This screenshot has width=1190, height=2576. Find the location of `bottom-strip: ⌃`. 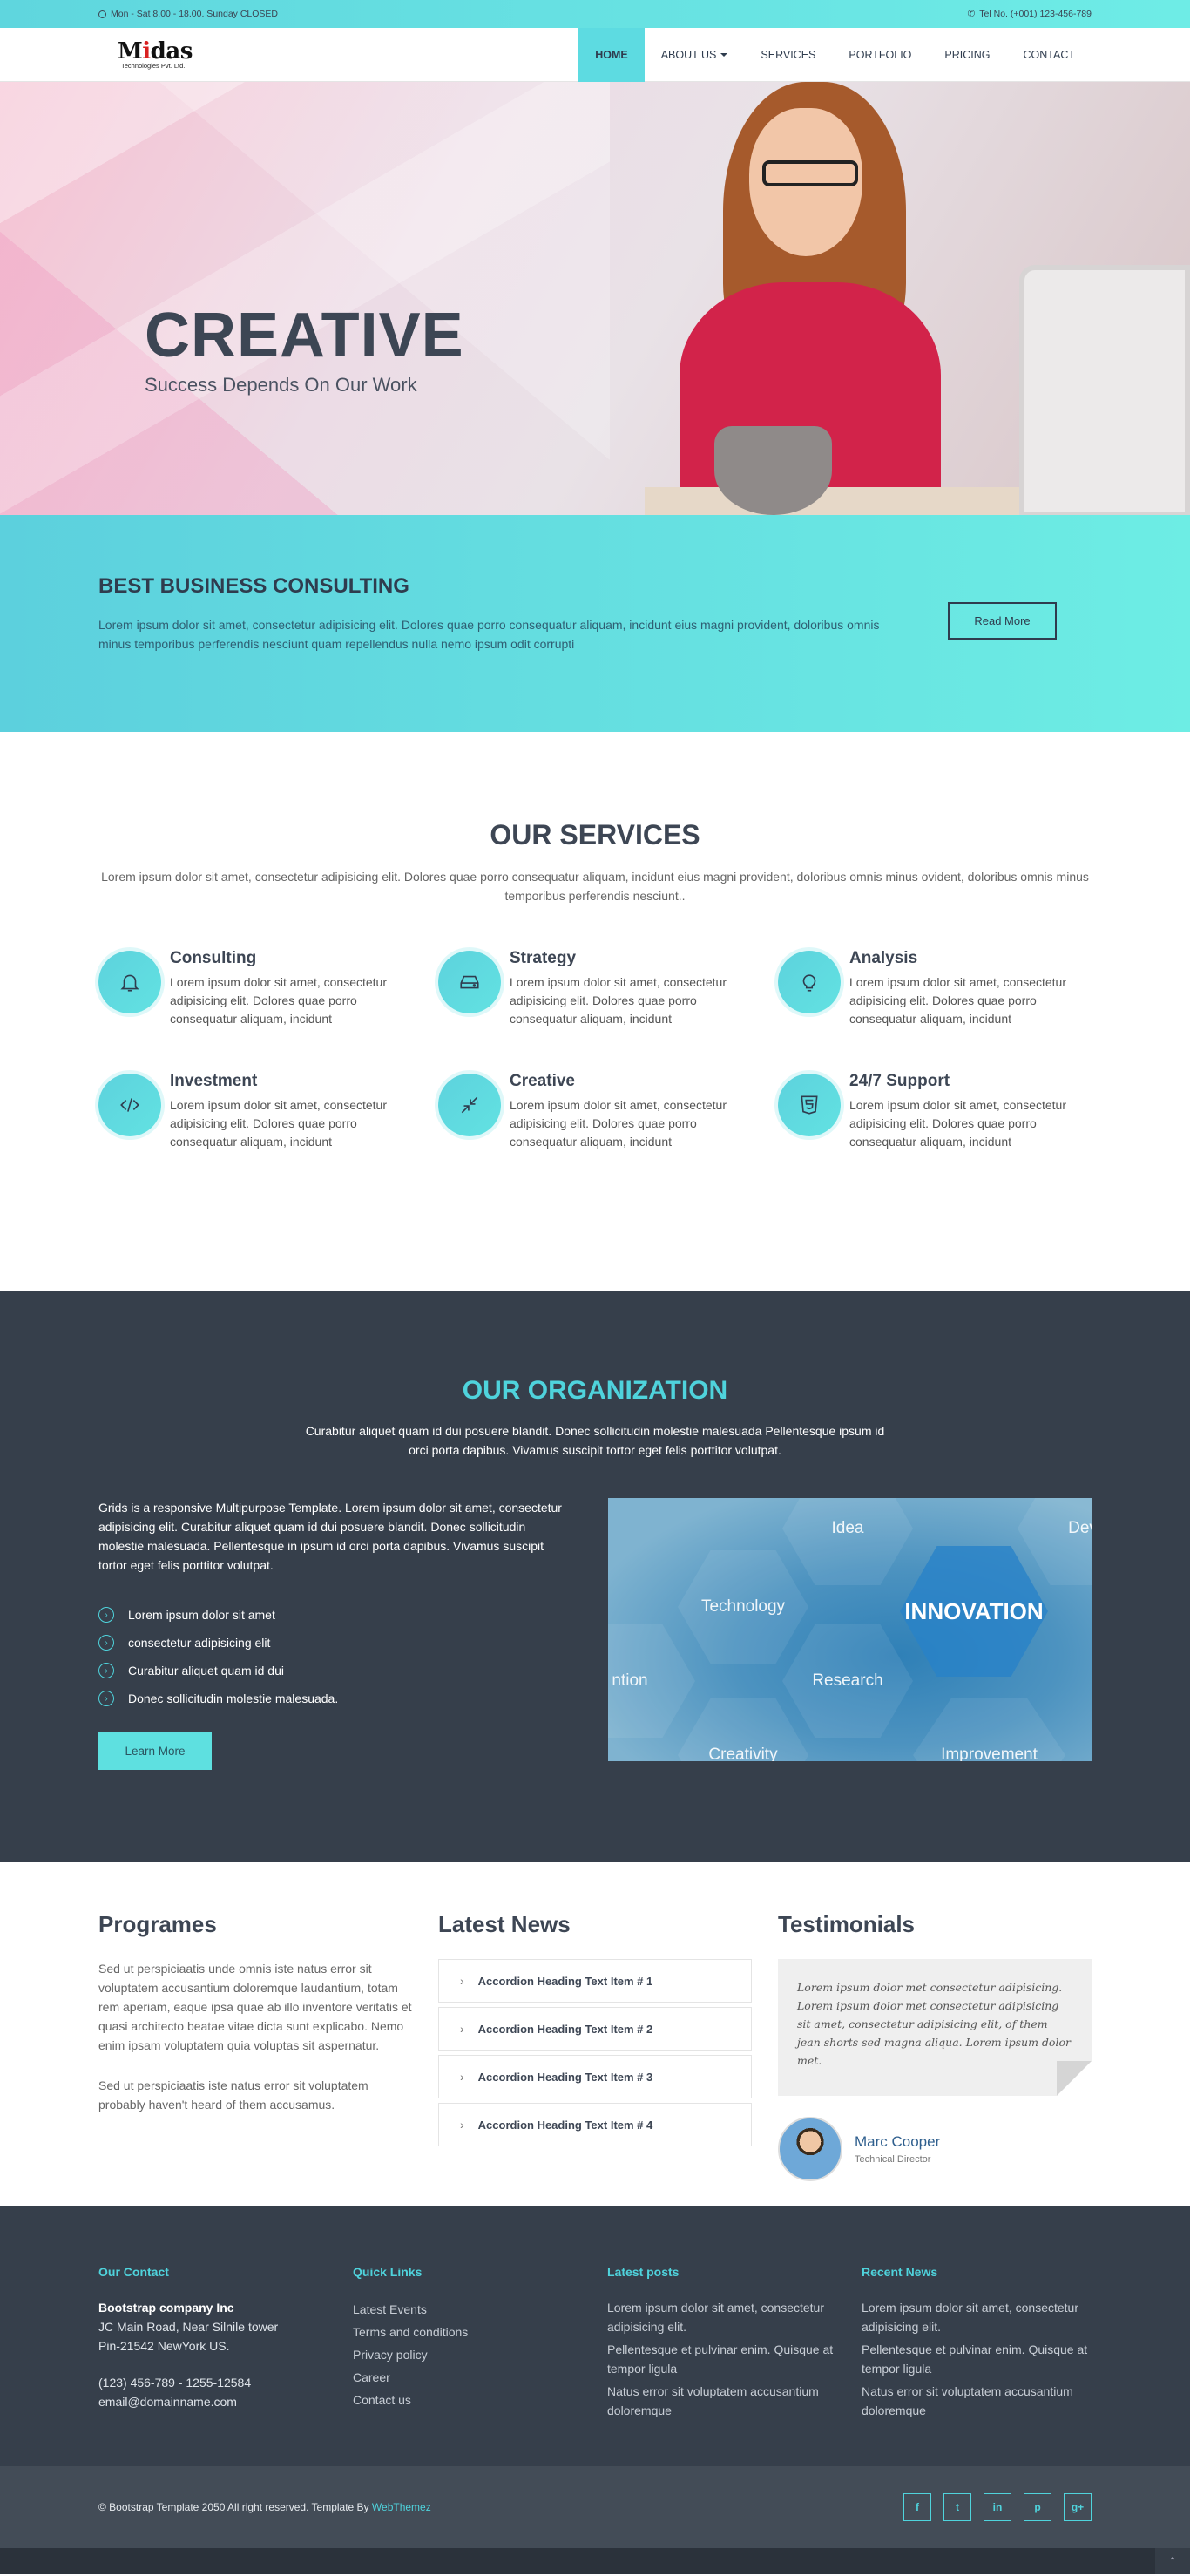

bottom-strip: ⌃ is located at coordinates (595, 2561).